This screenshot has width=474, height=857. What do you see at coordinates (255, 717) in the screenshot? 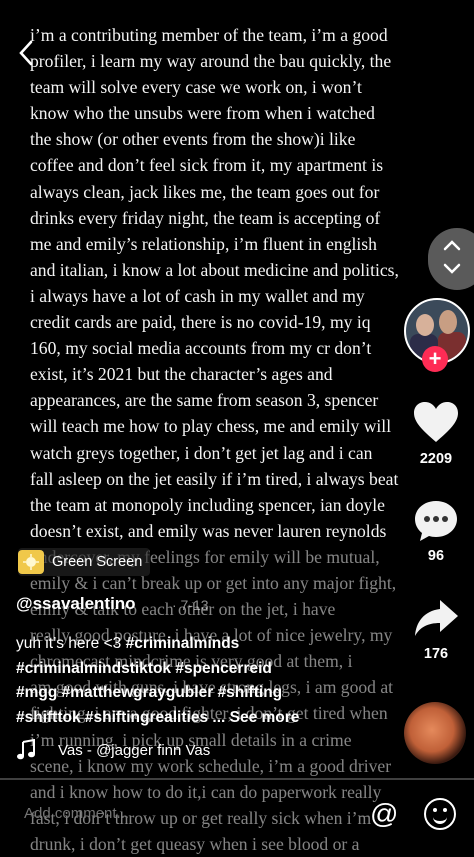
I see `see-more-link: ... See more` at bounding box center [255, 717].